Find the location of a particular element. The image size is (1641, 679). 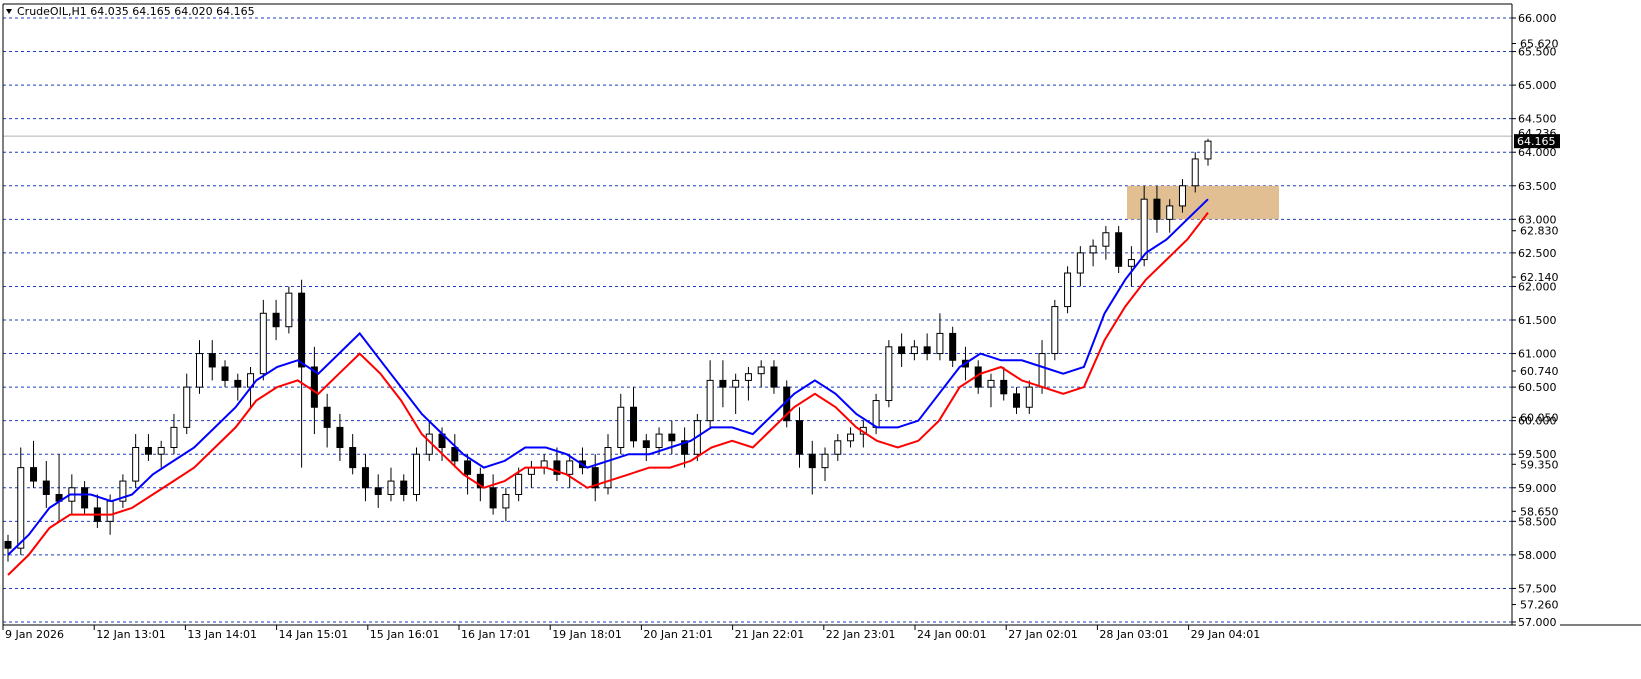

y-tick-label: 64.500 is located at coordinates (1537, 119).